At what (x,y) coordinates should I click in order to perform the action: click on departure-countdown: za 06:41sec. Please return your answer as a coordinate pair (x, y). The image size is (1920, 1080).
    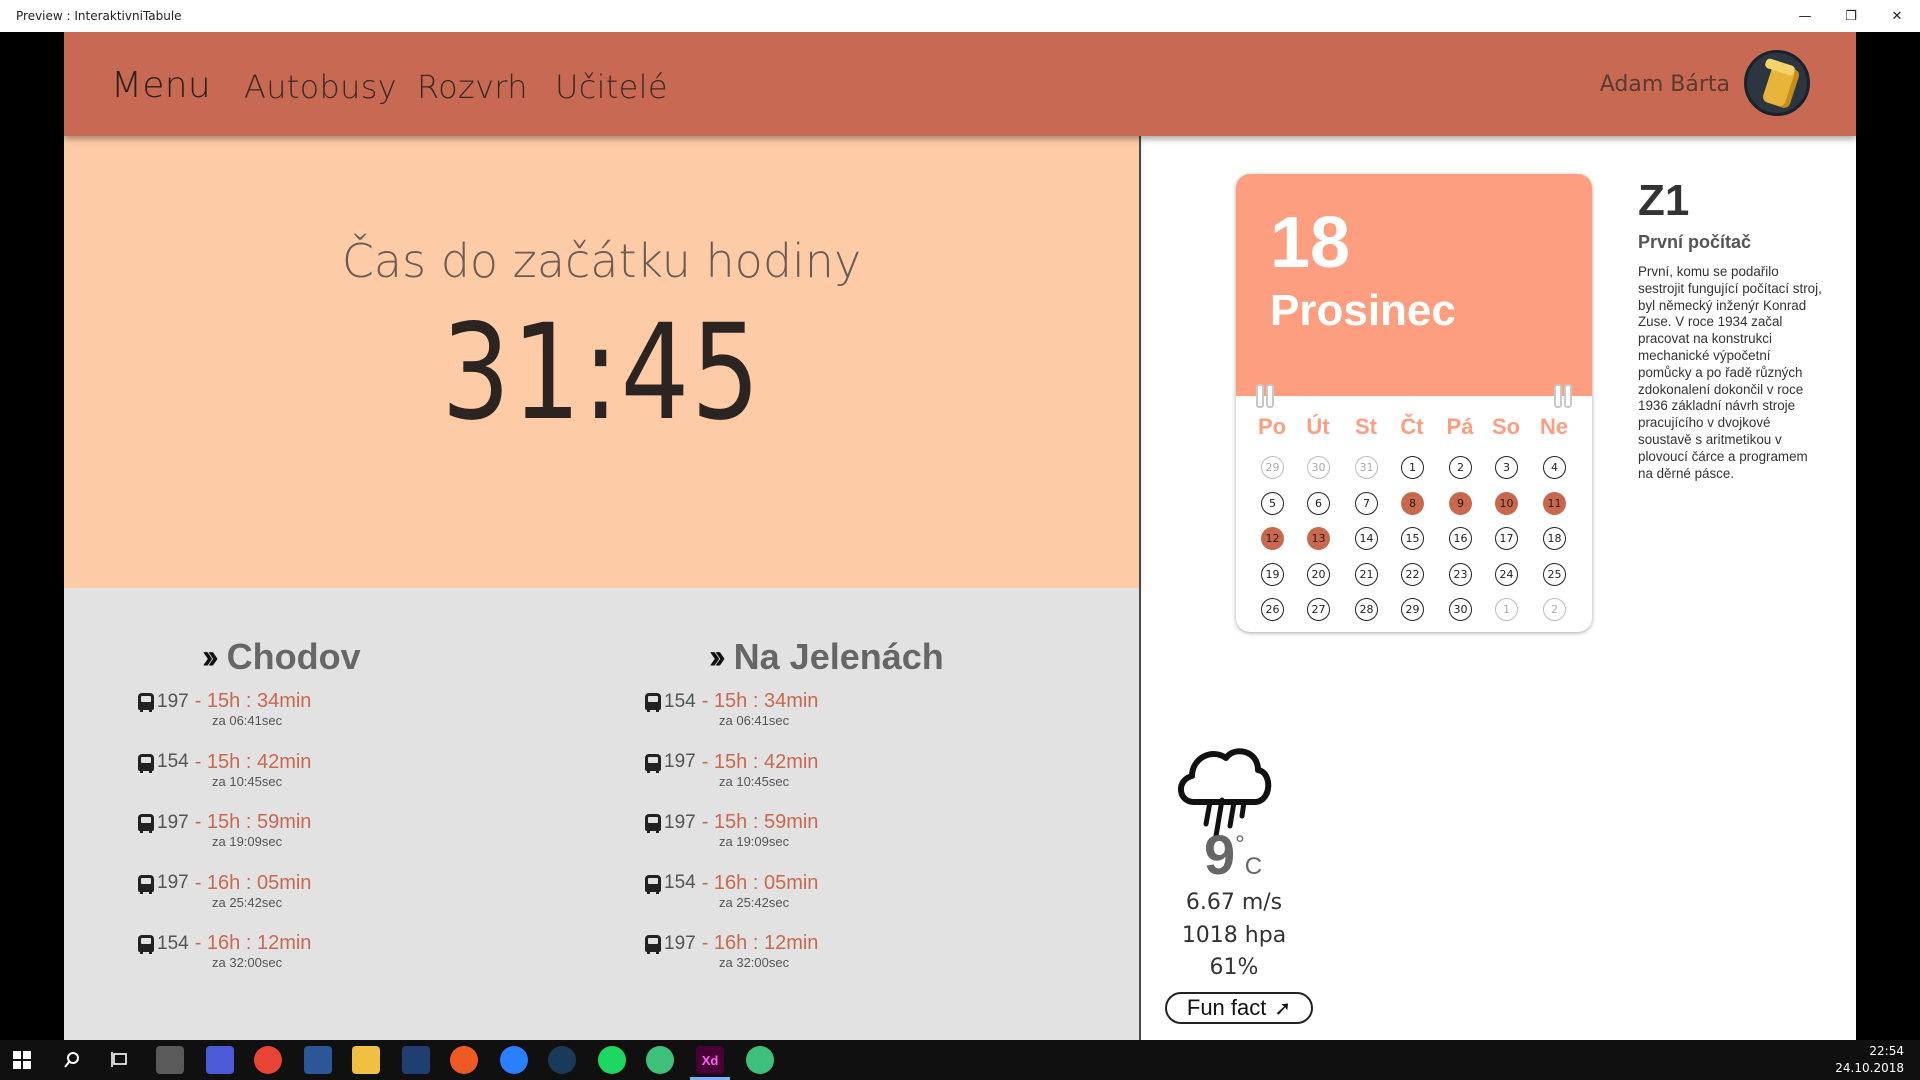
    Looking at the image, I should click on (754, 720).